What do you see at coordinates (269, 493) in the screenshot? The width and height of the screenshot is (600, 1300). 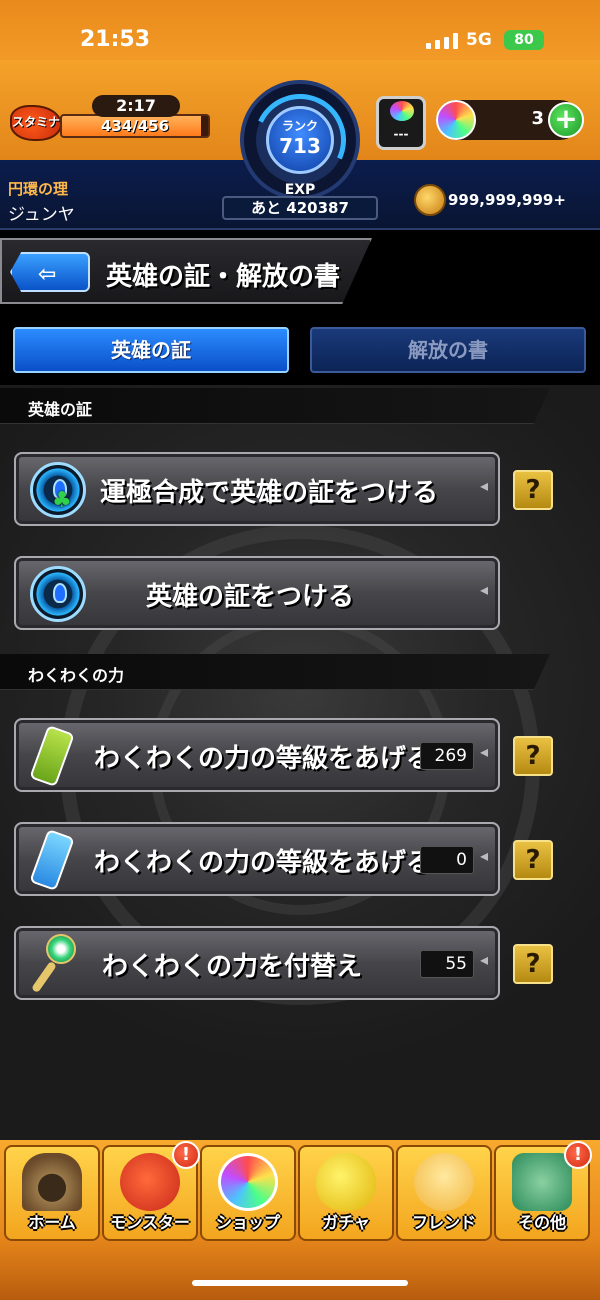 I see `menu-label: 運極合成で英雄の証をつける` at bounding box center [269, 493].